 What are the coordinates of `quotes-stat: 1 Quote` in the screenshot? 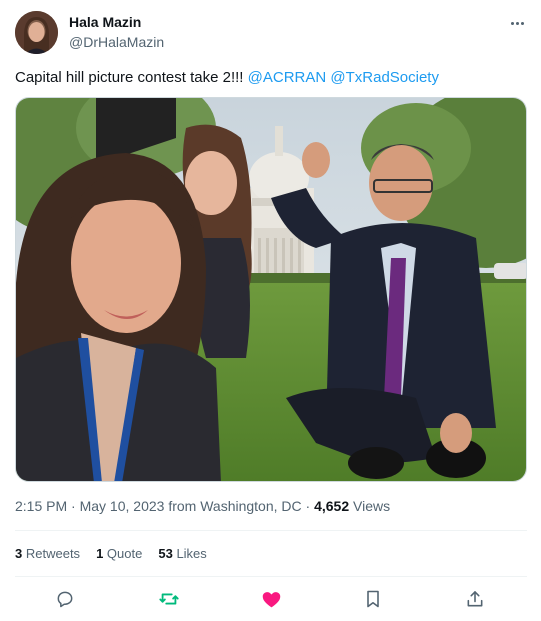 It's located at (119, 553).